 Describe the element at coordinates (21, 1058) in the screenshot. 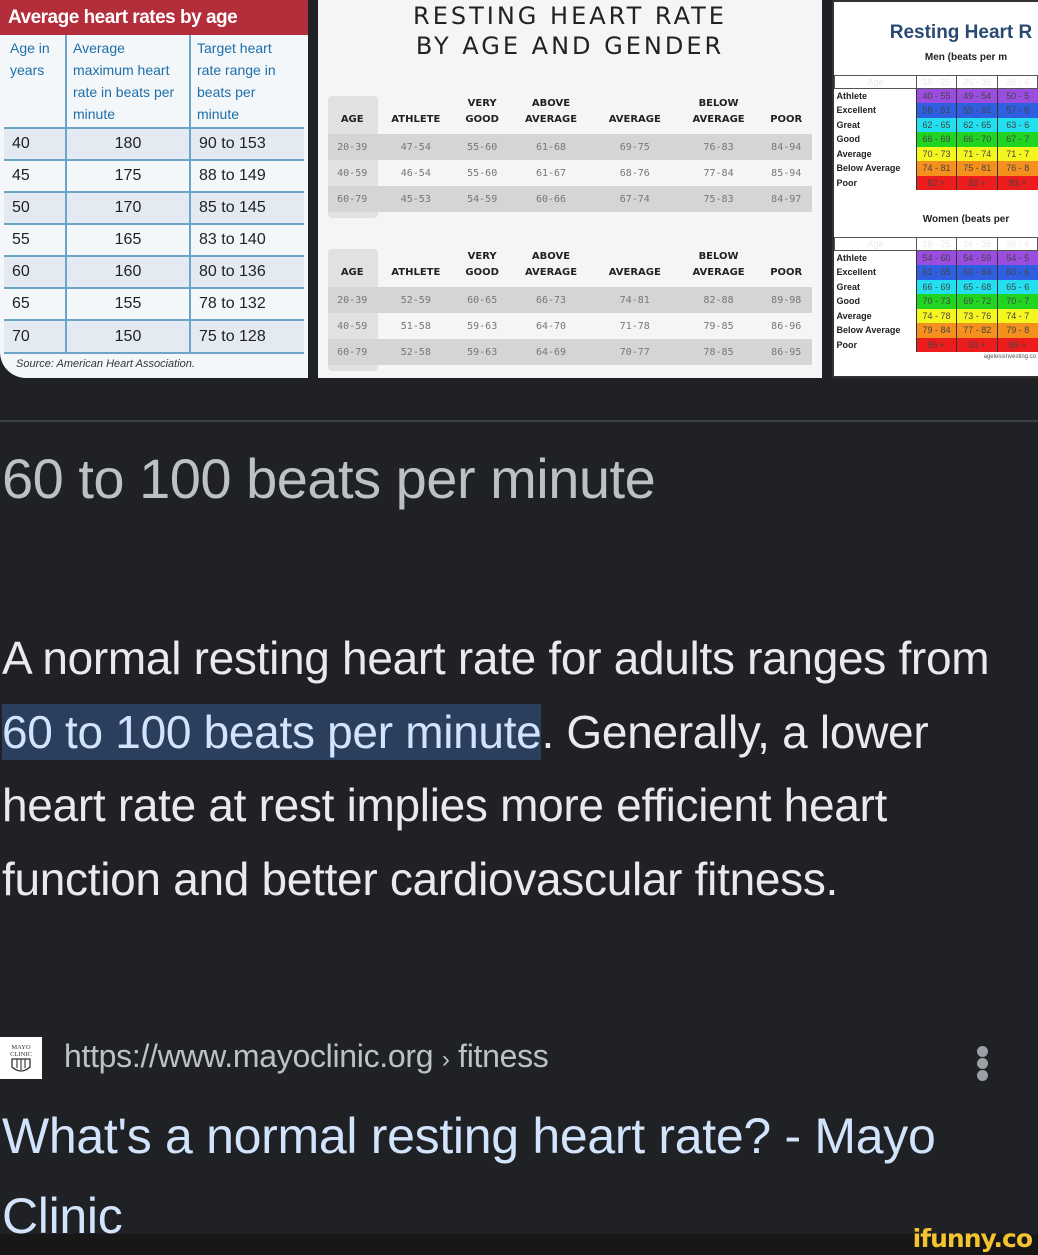

I see `mayo-clinic-favicon: MAYO CLINIC` at that location.